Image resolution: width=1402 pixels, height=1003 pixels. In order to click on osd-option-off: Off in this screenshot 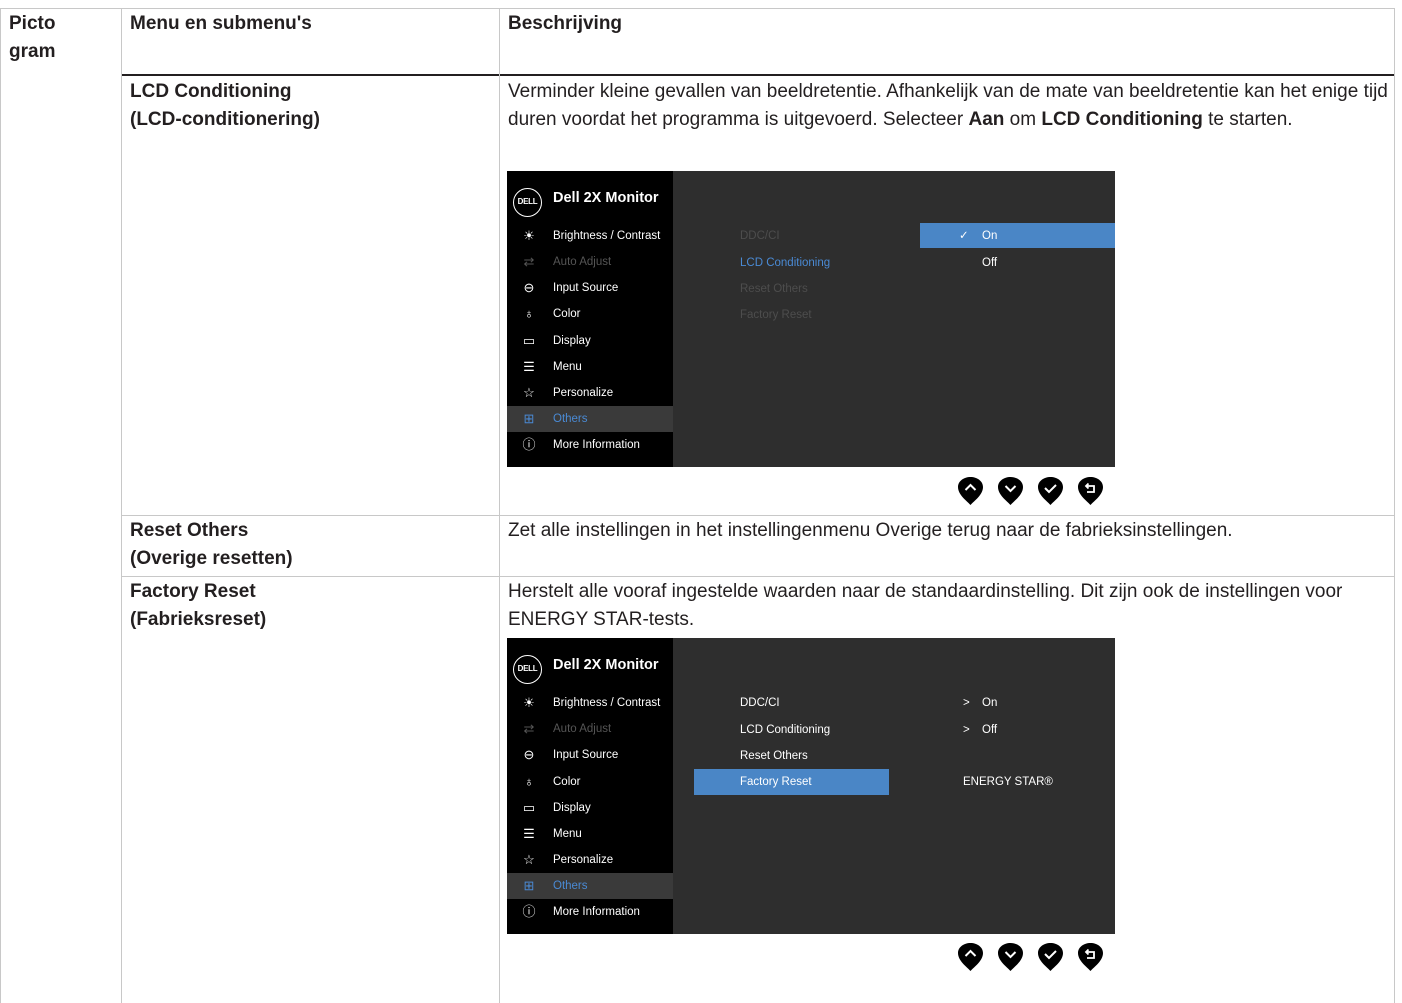, I will do `click(989, 263)`.